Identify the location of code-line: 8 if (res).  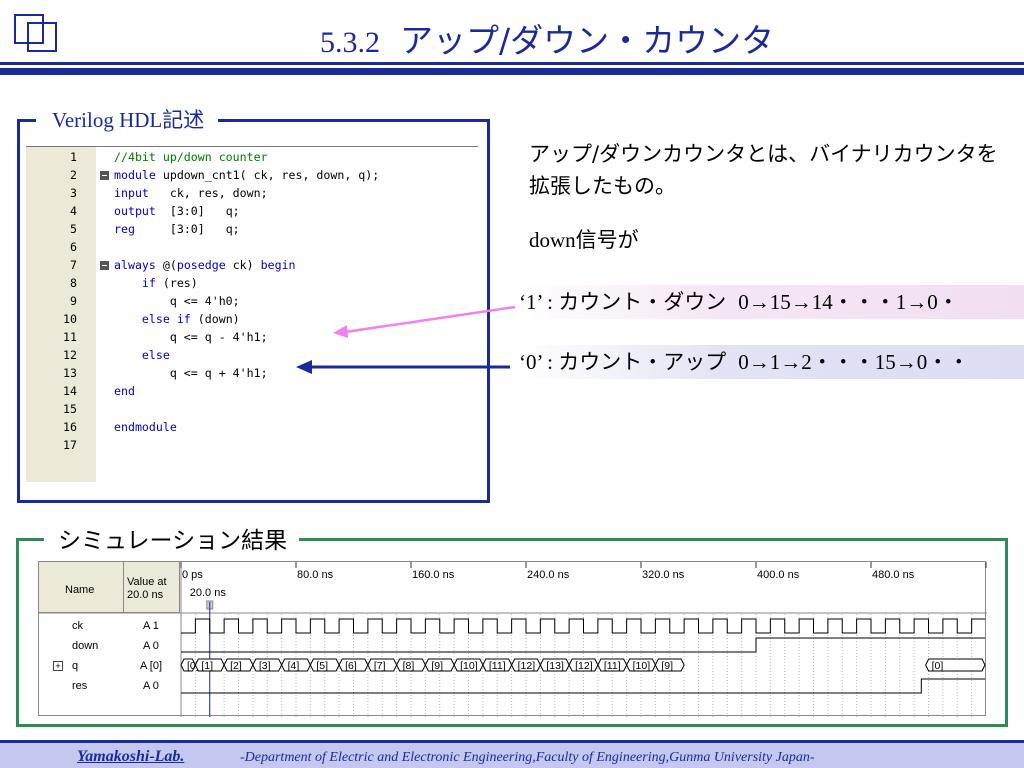
(252, 283).